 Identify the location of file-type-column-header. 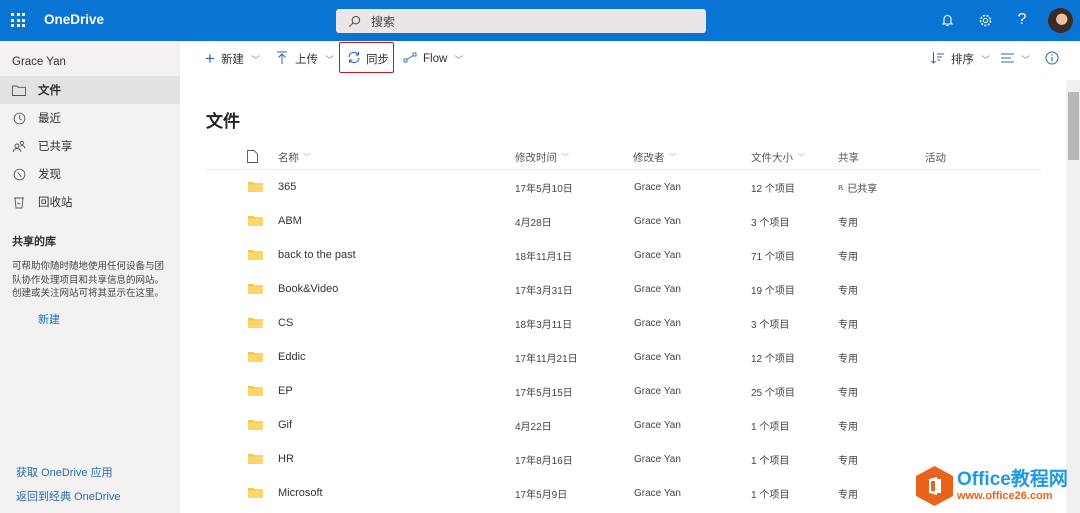
(252, 158).